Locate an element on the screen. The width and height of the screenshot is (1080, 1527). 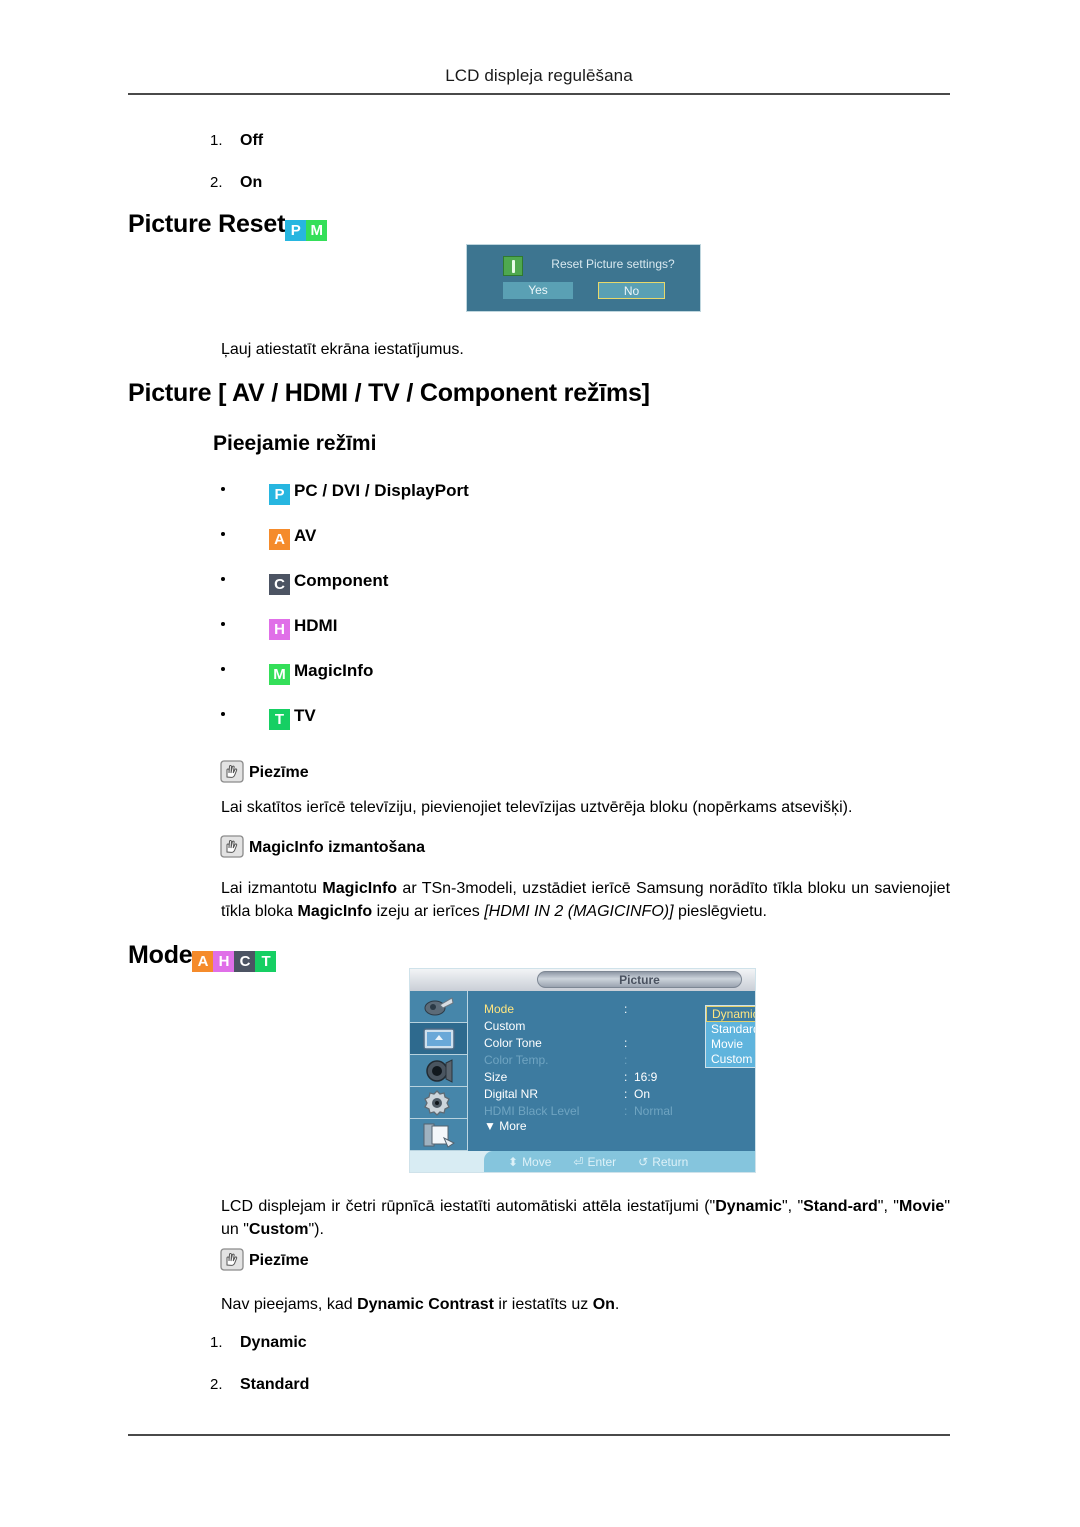
text-run-bold: On is located at coordinates (603, 1304).